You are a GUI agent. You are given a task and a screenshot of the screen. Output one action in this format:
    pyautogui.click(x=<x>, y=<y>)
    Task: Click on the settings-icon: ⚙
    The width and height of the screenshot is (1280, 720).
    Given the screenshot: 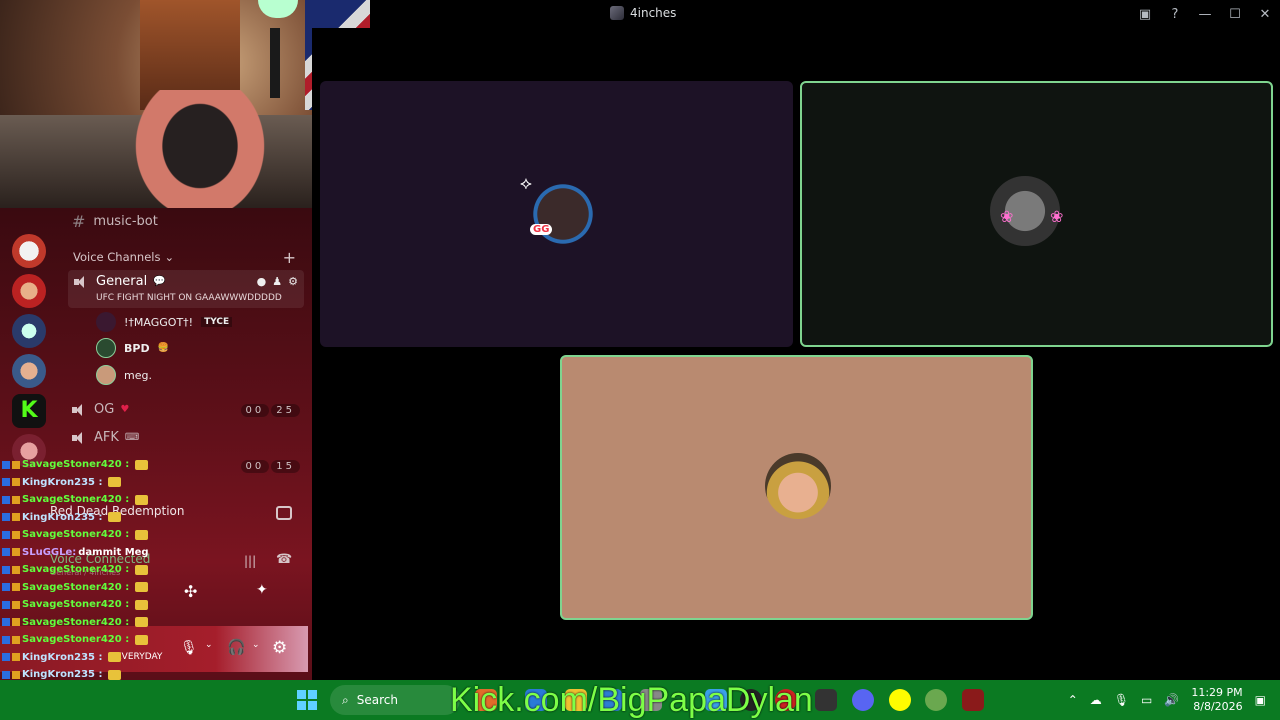 What is the action you would take?
    pyautogui.click(x=293, y=281)
    